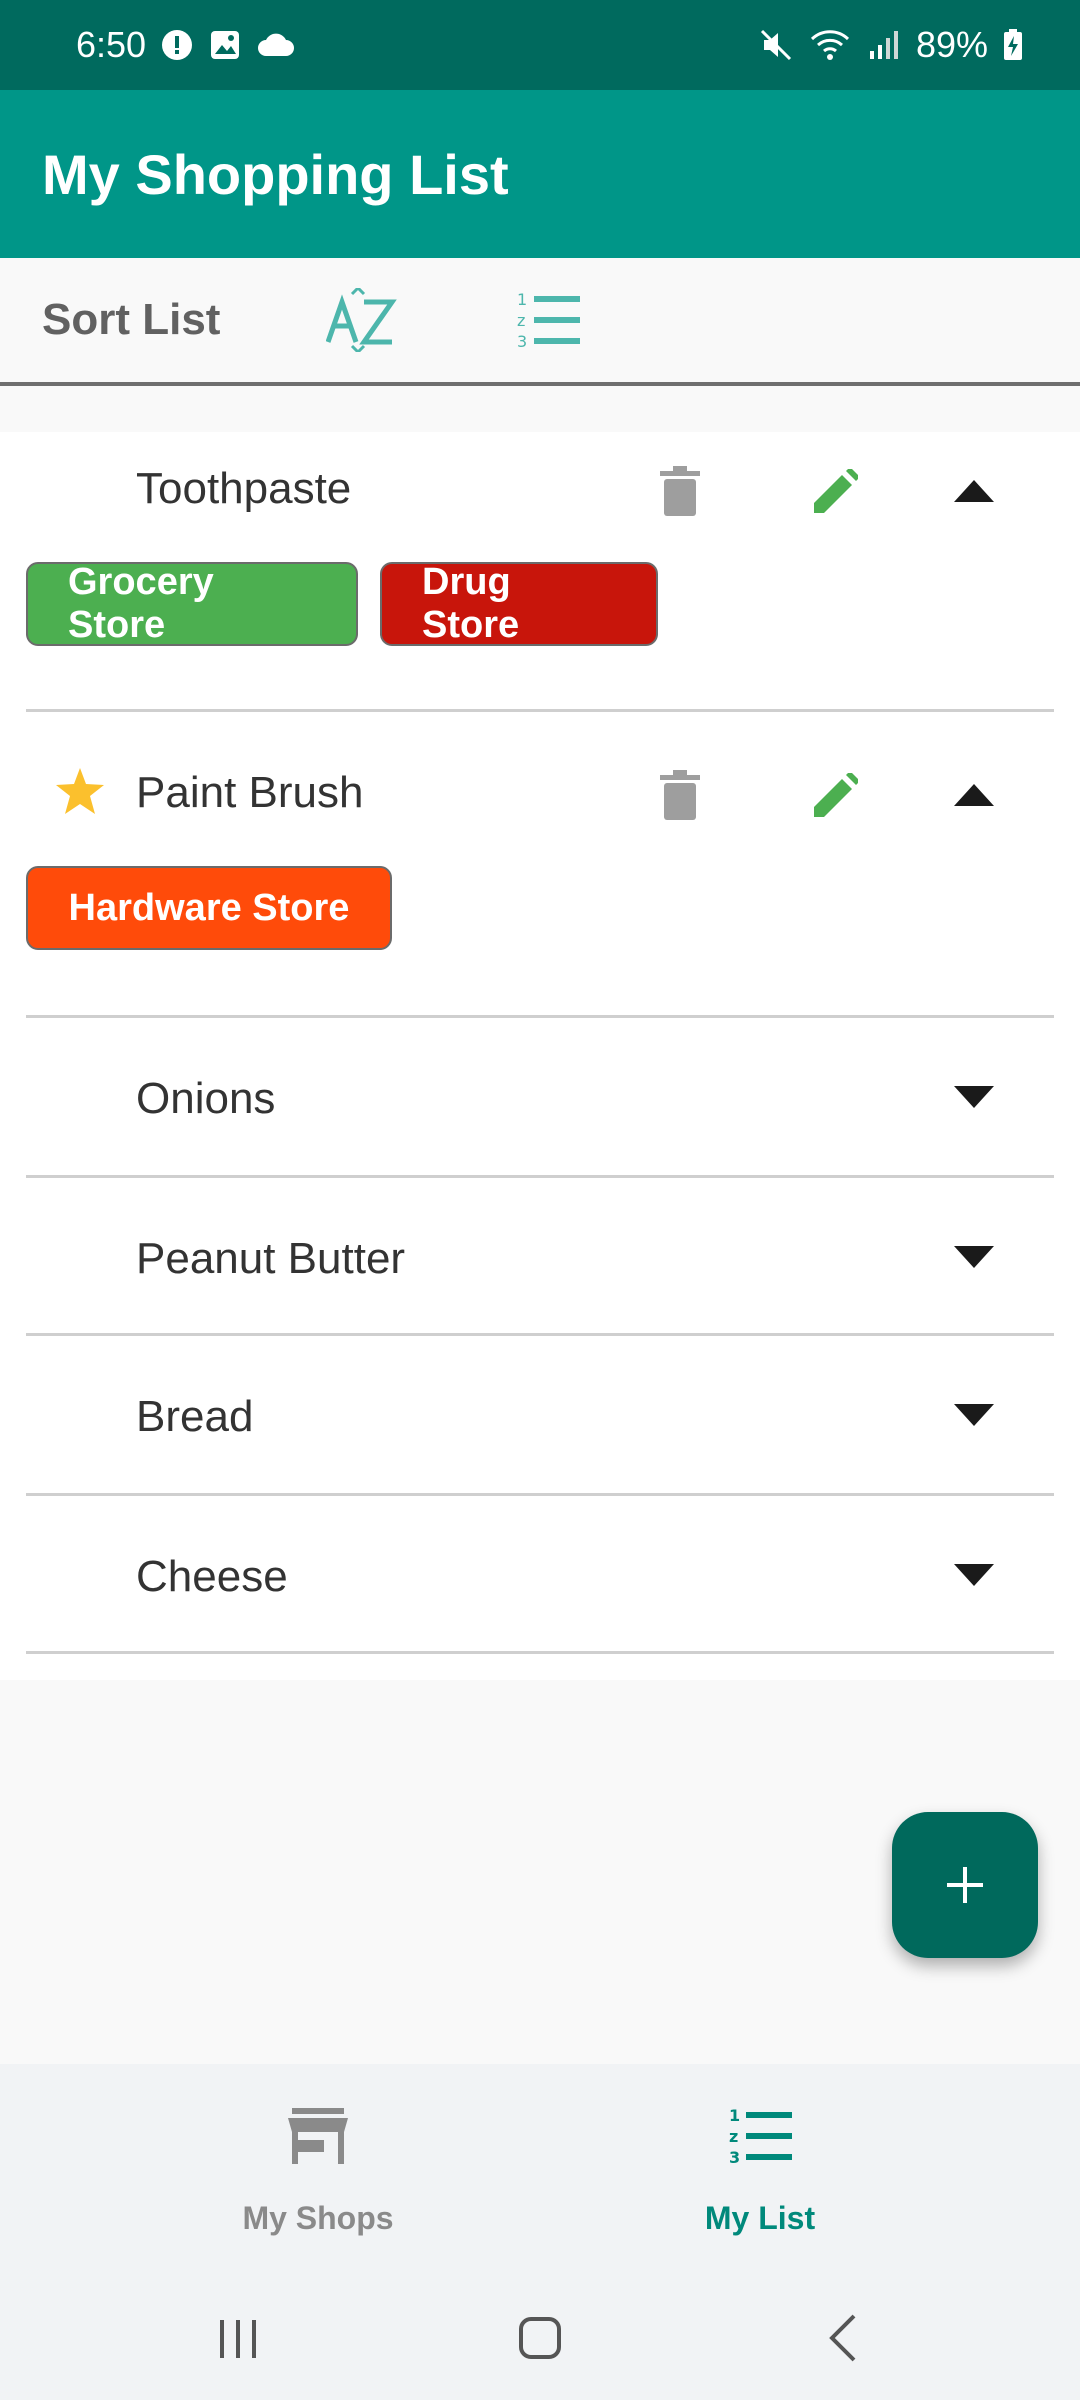 This screenshot has height=2400, width=1080. What do you see at coordinates (540, 174) in the screenshot?
I see `app-bar: My Shopping List` at bounding box center [540, 174].